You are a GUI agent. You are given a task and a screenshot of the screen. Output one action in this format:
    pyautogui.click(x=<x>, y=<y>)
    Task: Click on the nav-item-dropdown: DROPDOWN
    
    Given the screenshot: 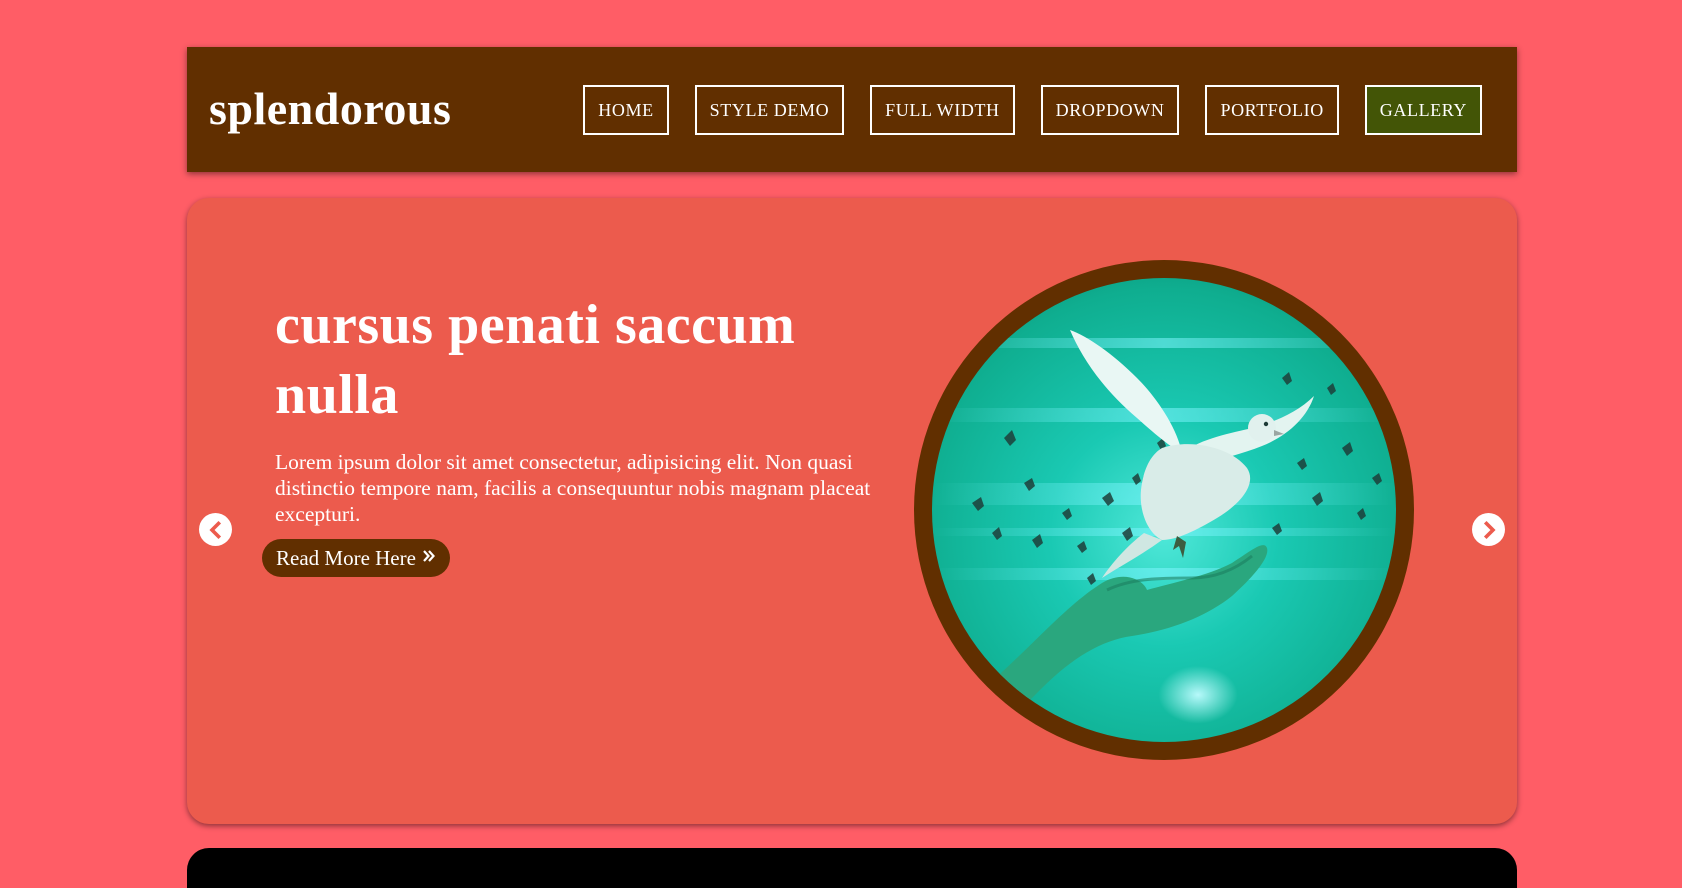 What is the action you would take?
    pyautogui.click(x=1110, y=110)
    